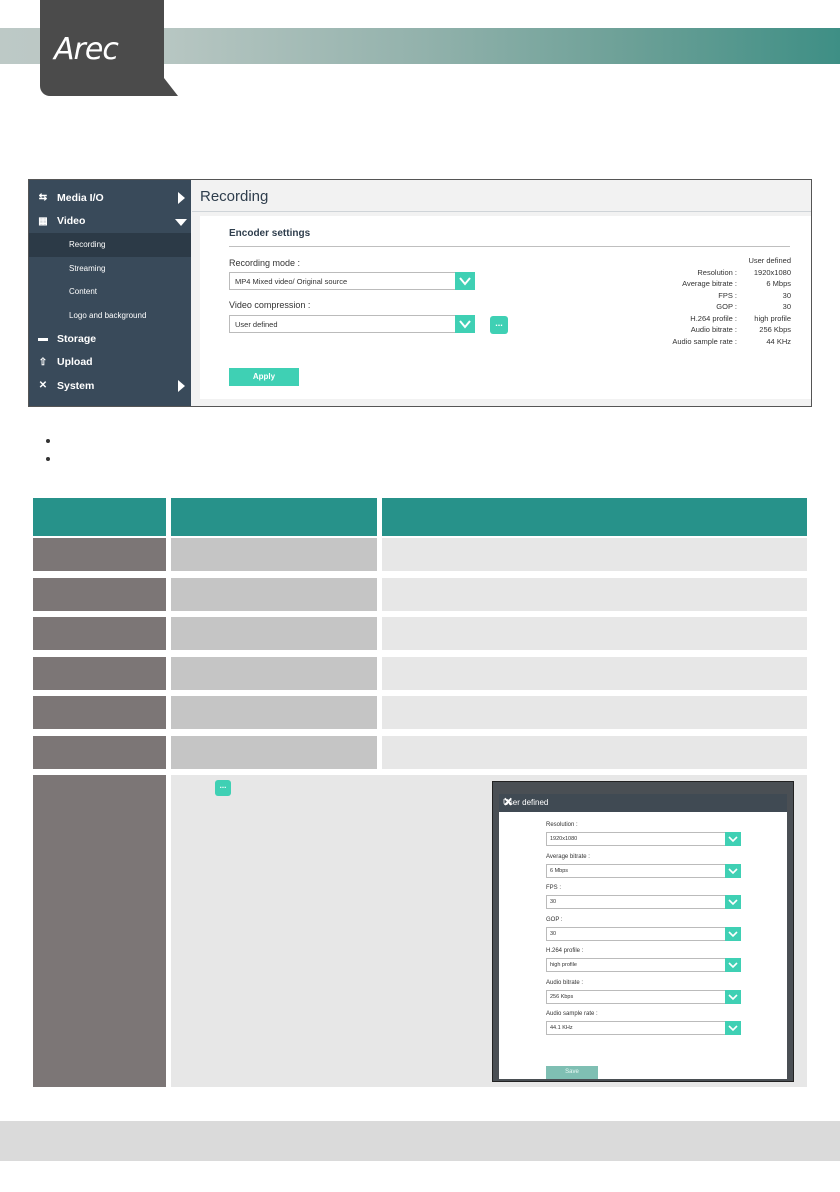  I want to click on tools-icon: ✕, so click(43, 386).